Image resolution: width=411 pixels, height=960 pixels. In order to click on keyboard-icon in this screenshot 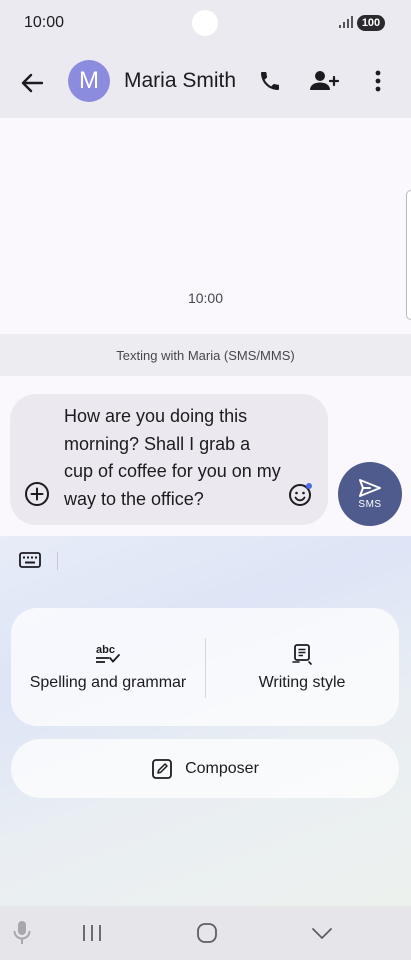, I will do `click(30, 560)`.